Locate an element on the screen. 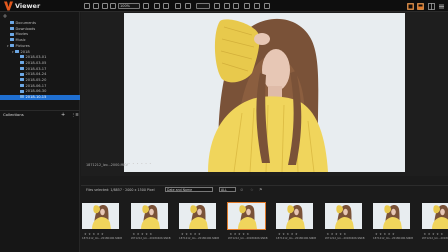 Image resolution: width=448 pixels, height=252 pixels. folder-item: 2018-03-17 is located at coordinates (40, 69).